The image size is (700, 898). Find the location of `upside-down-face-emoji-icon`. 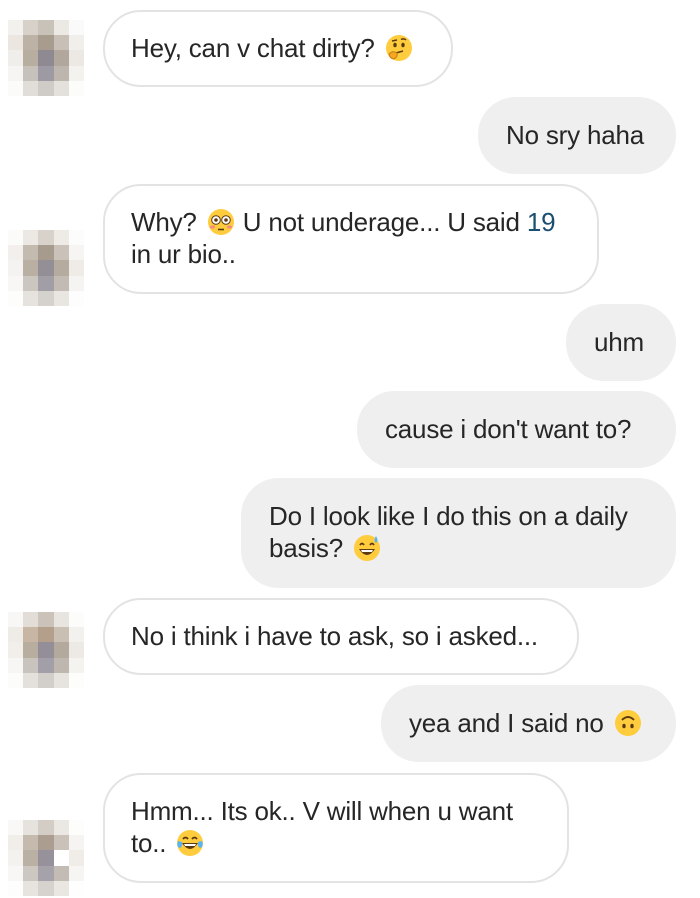

upside-down-face-emoji-icon is located at coordinates (628, 723).